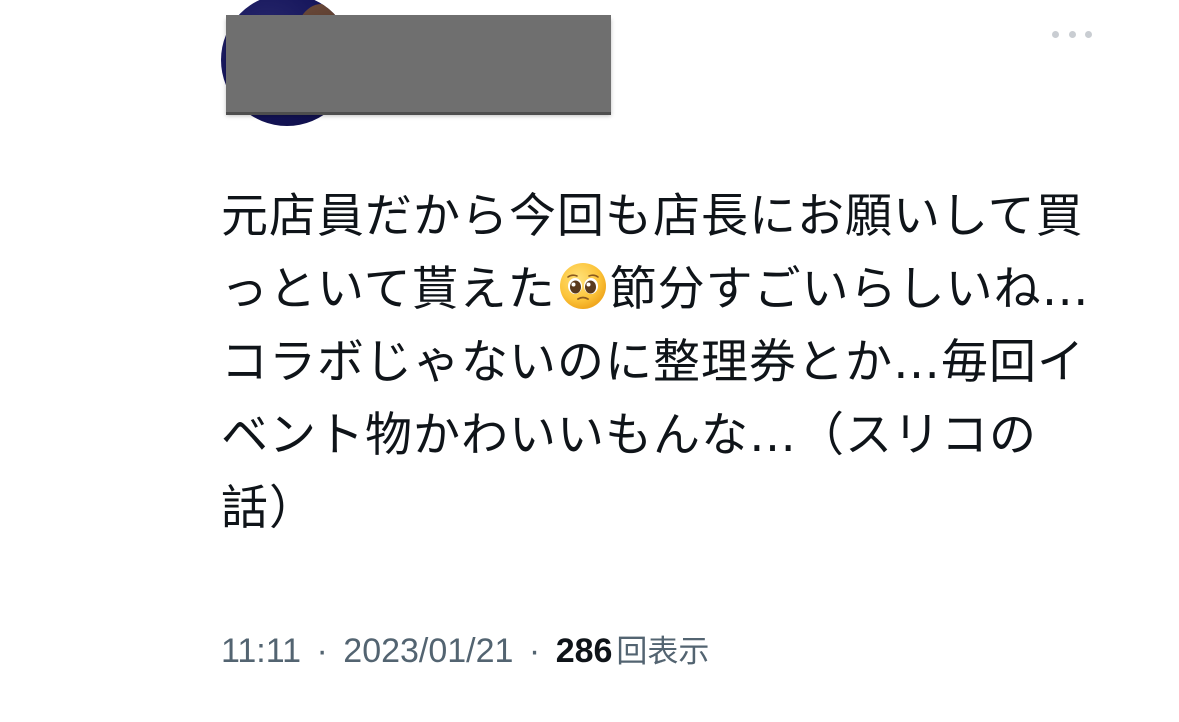 The image size is (1179, 722). What do you see at coordinates (1055, 34) in the screenshot?
I see `more-horizontal-icon` at bounding box center [1055, 34].